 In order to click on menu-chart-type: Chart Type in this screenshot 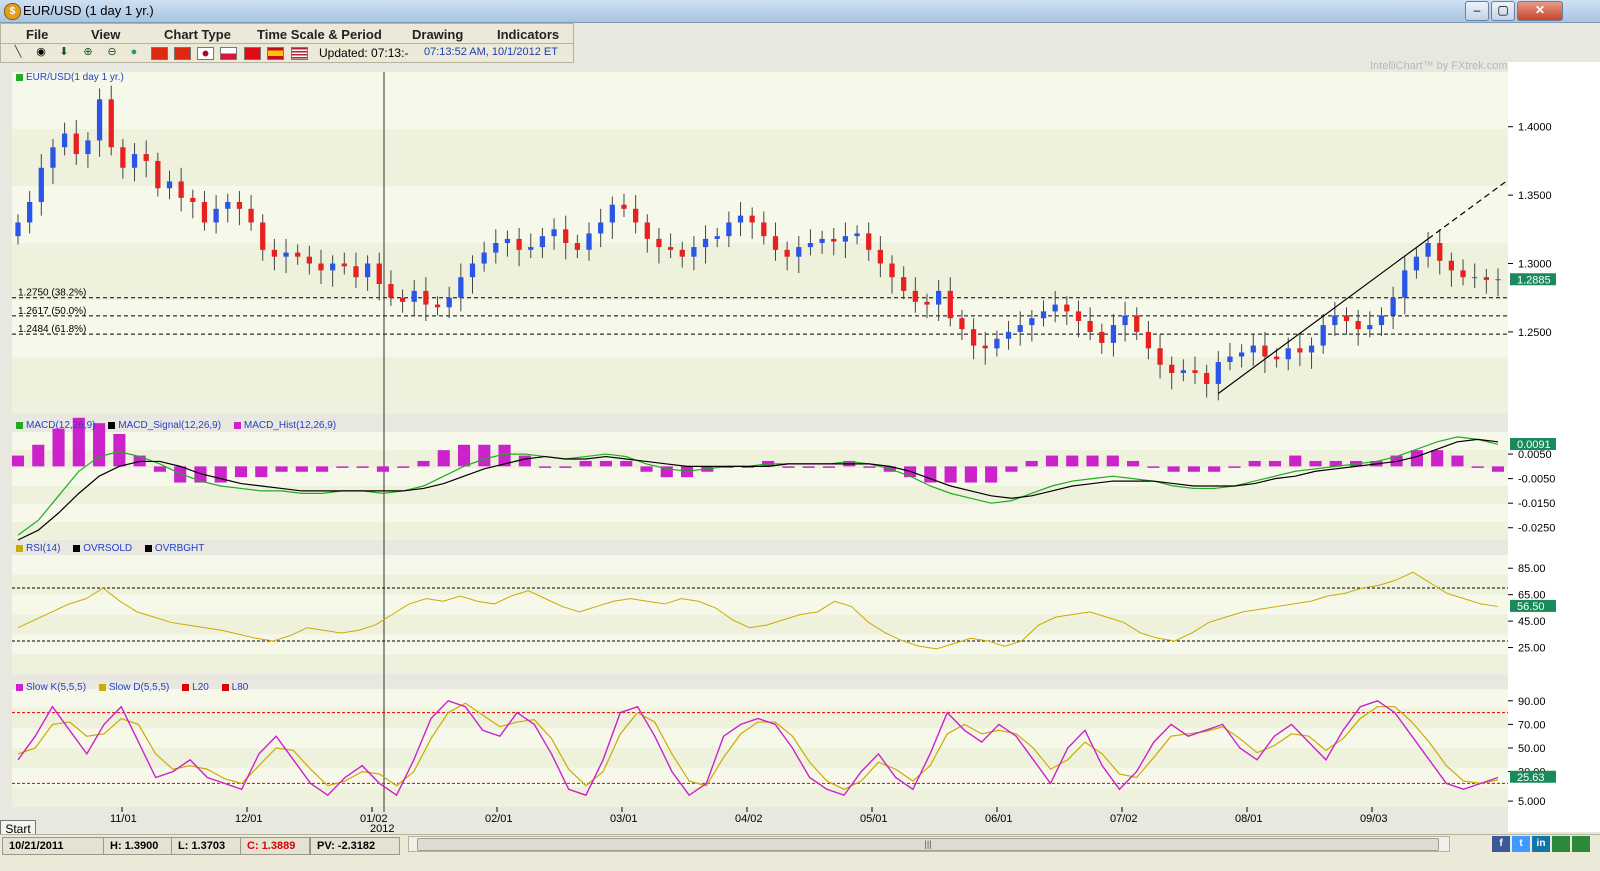, I will do `click(197, 34)`.